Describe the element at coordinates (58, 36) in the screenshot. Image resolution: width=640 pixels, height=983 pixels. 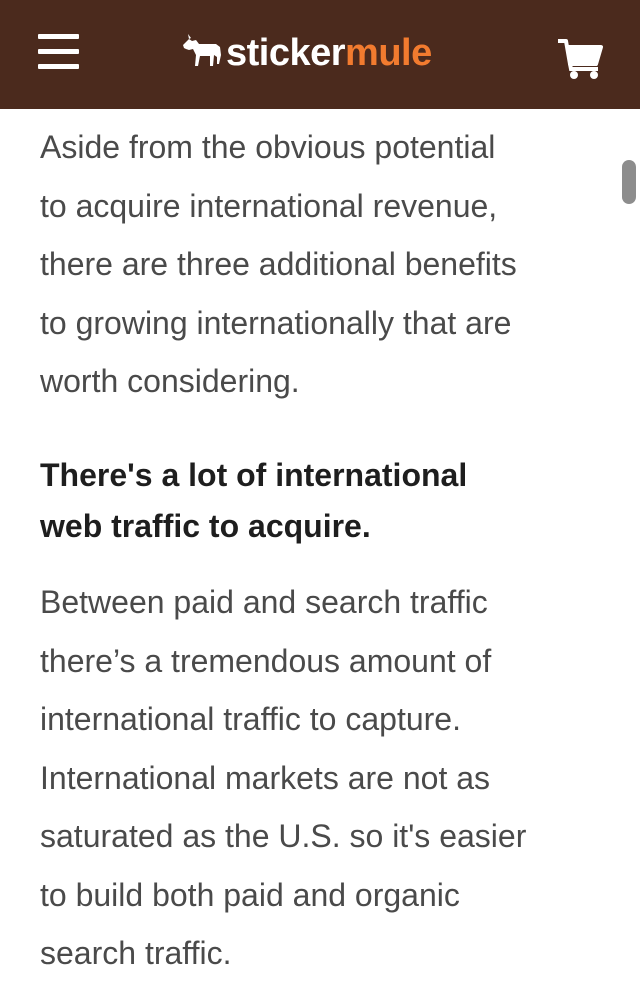
I see `menu-bar-top` at that location.